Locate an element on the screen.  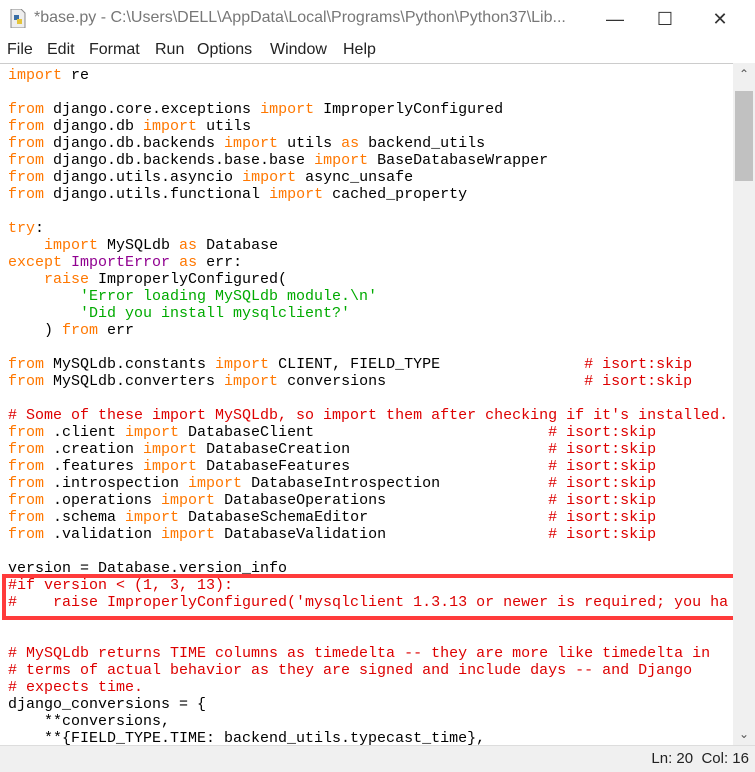
cursor-position: Ln: 20 Col: 16 is located at coordinates (700, 758).